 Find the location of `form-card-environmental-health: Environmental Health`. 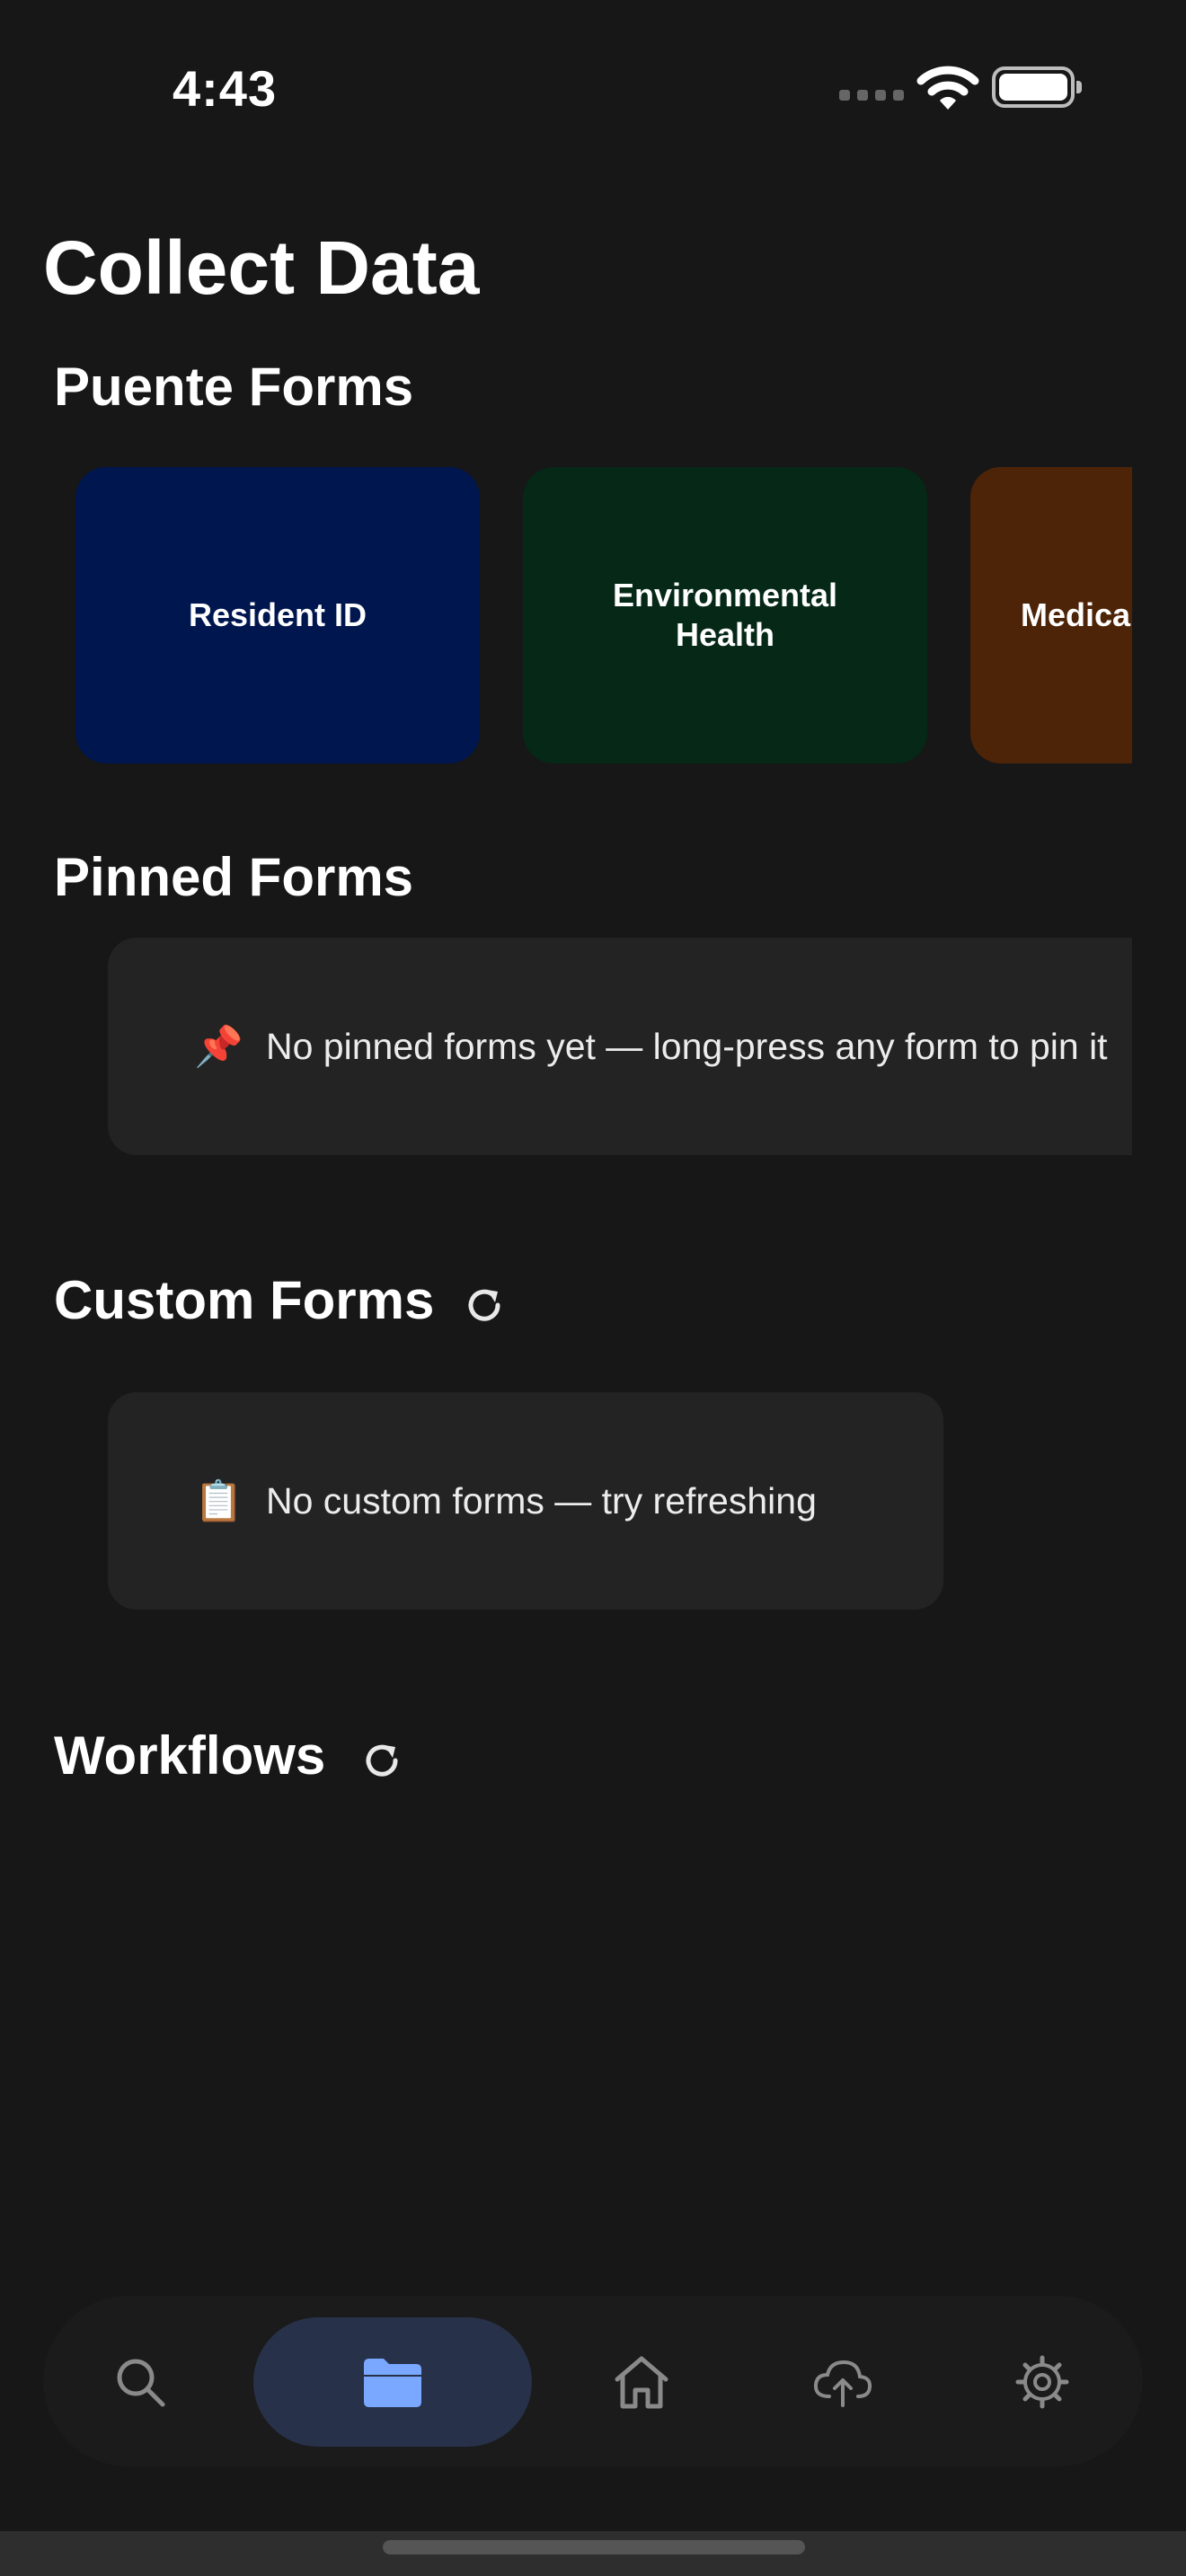

form-card-environmental-health: Environmental Health is located at coordinates (725, 615).